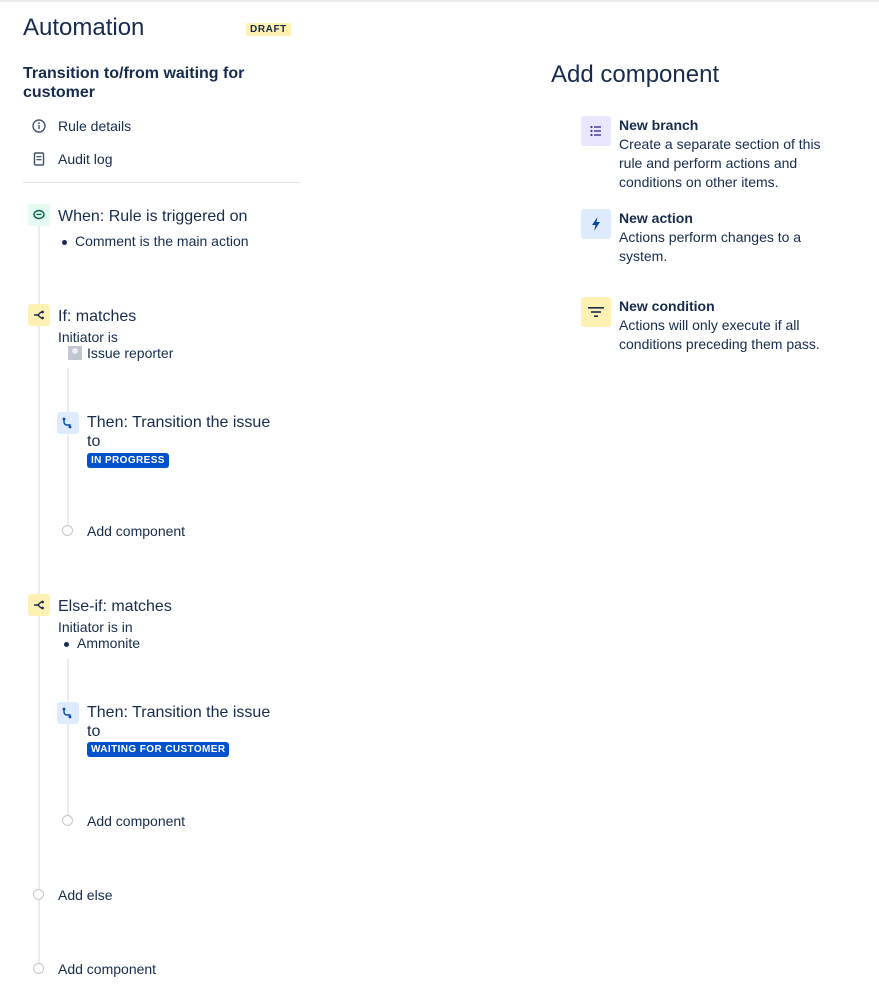  What do you see at coordinates (152, 216) in the screenshot?
I see `trigger-title: When: Rule is triggered on` at bounding box center [152, 216].